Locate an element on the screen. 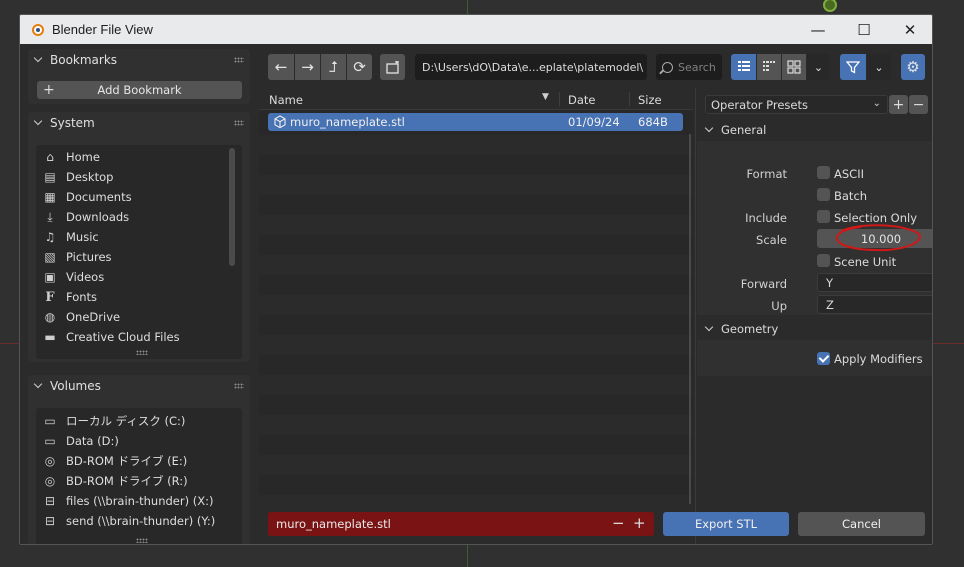 Image resolution: width=964 pixels, height=567 pixels. volume-item: ⊟ send (\\brain-thunder) (Y:) is located at coordinates (139, 521).